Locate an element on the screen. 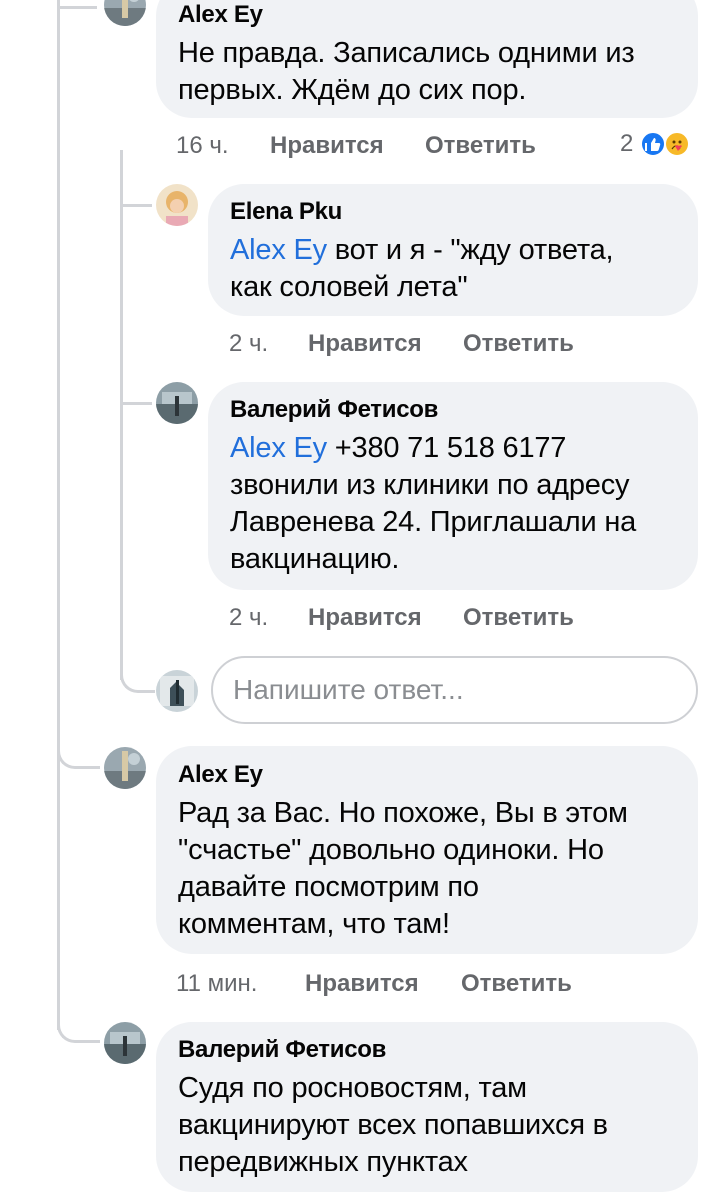 Image resolution: width=720 pixels, height=1192 pixels. reaction-summary: 2 is located at coordinates (660, 144).